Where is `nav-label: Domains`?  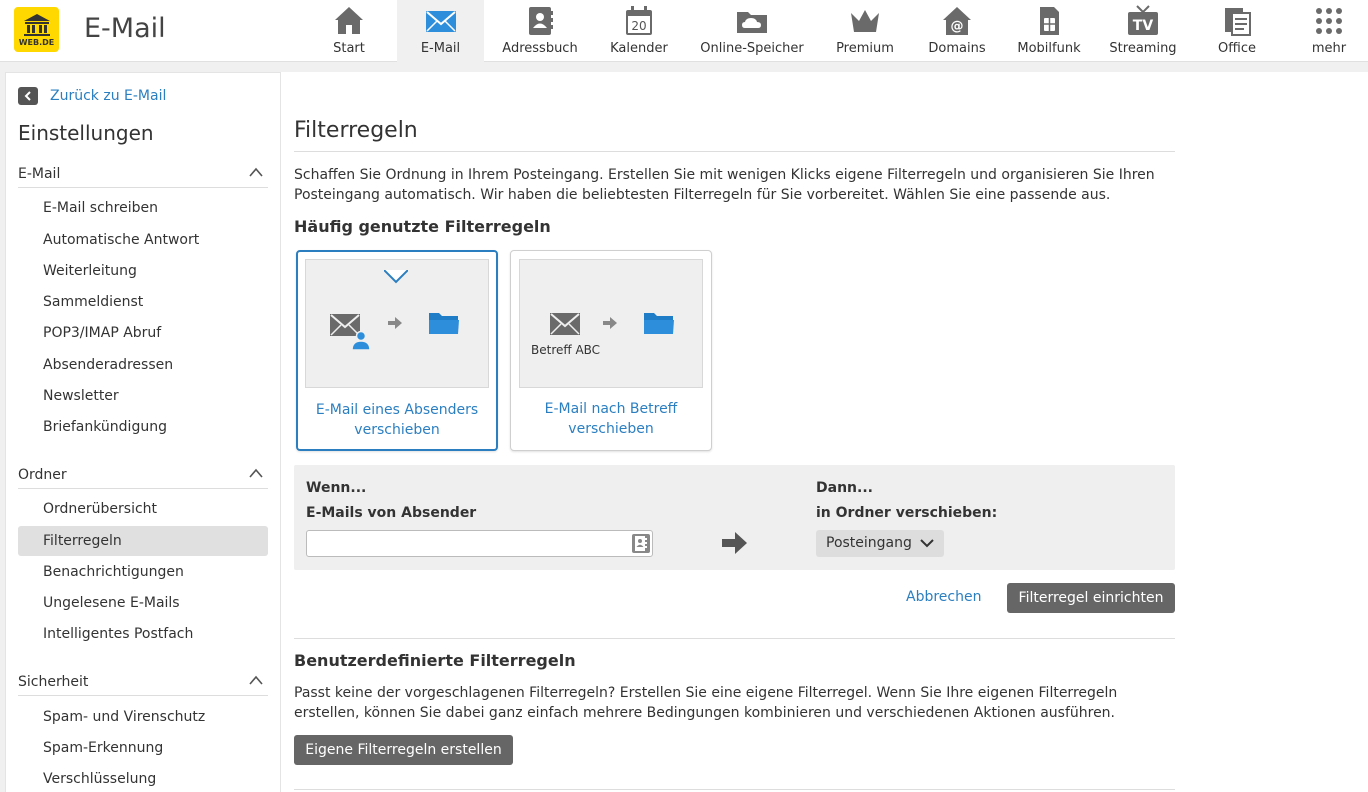 nav-label: Domains is located at coordinates (957, 48).